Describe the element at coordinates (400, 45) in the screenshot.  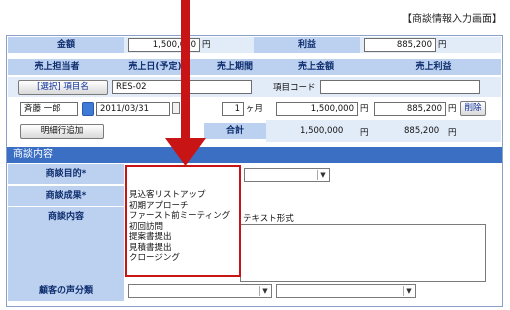
I see `profit-field: 885,200` at that location.